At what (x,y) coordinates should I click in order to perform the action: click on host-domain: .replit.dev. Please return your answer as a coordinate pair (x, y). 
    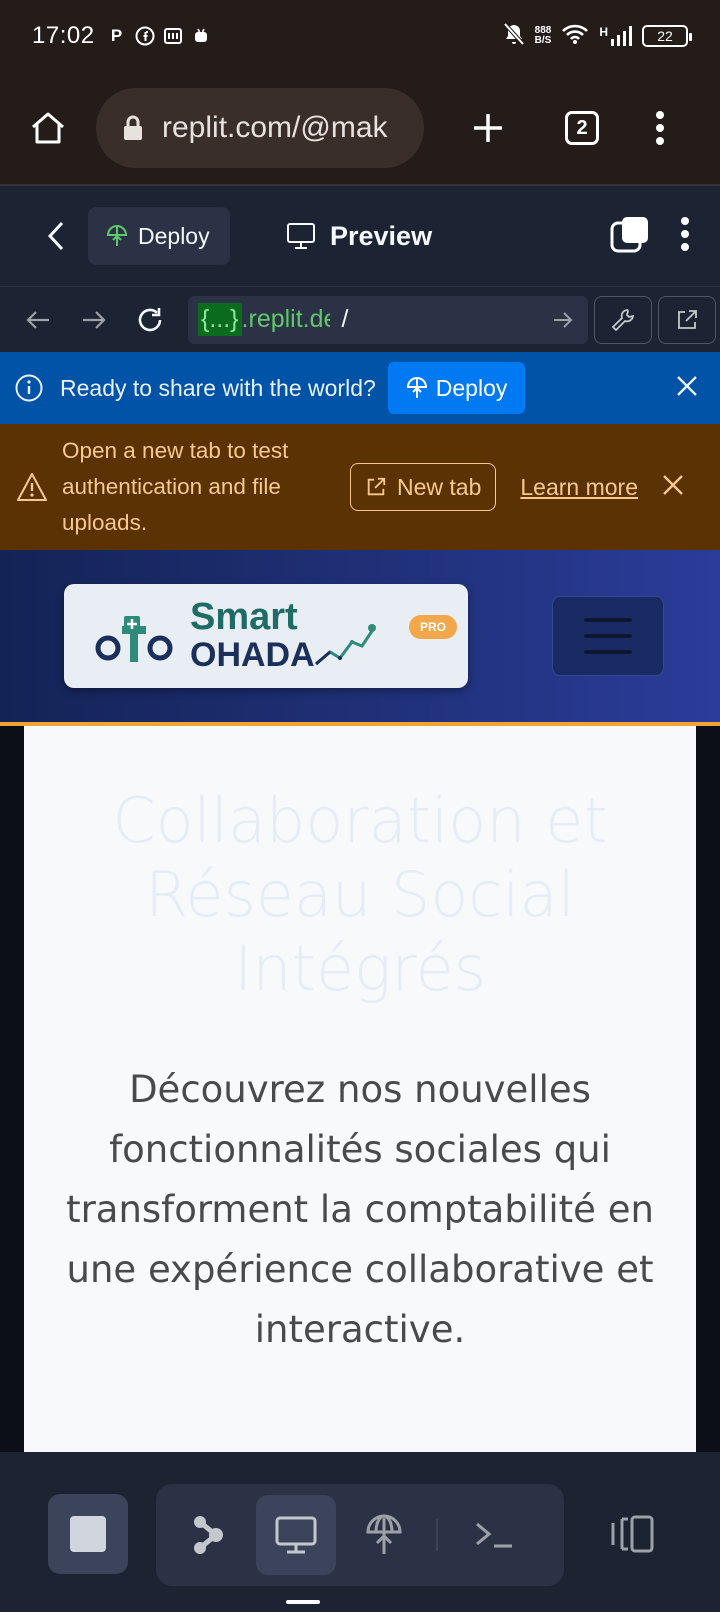
    Looking at the image, I should click on (285, 319).